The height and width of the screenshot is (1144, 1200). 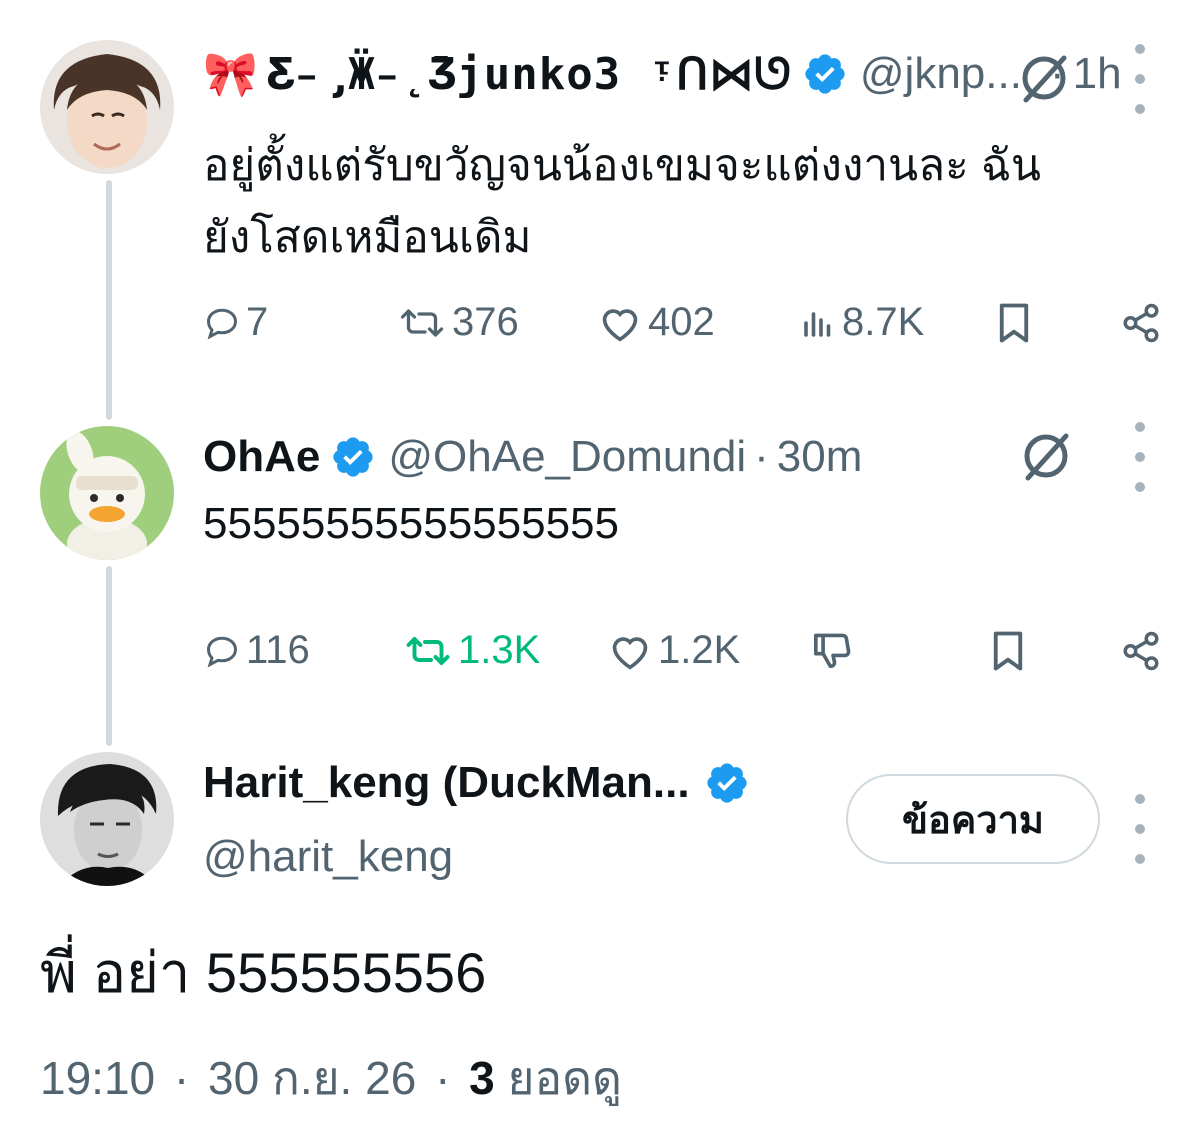 I want to click on tweet2-timestamp: 30m, so click(x=820, y=457).